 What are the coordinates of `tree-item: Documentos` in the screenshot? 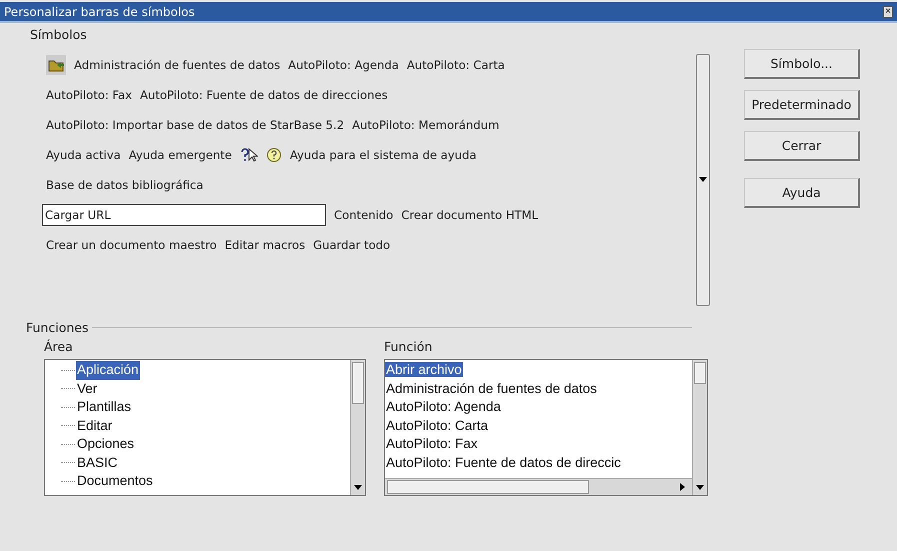 It's located at (115, 481).